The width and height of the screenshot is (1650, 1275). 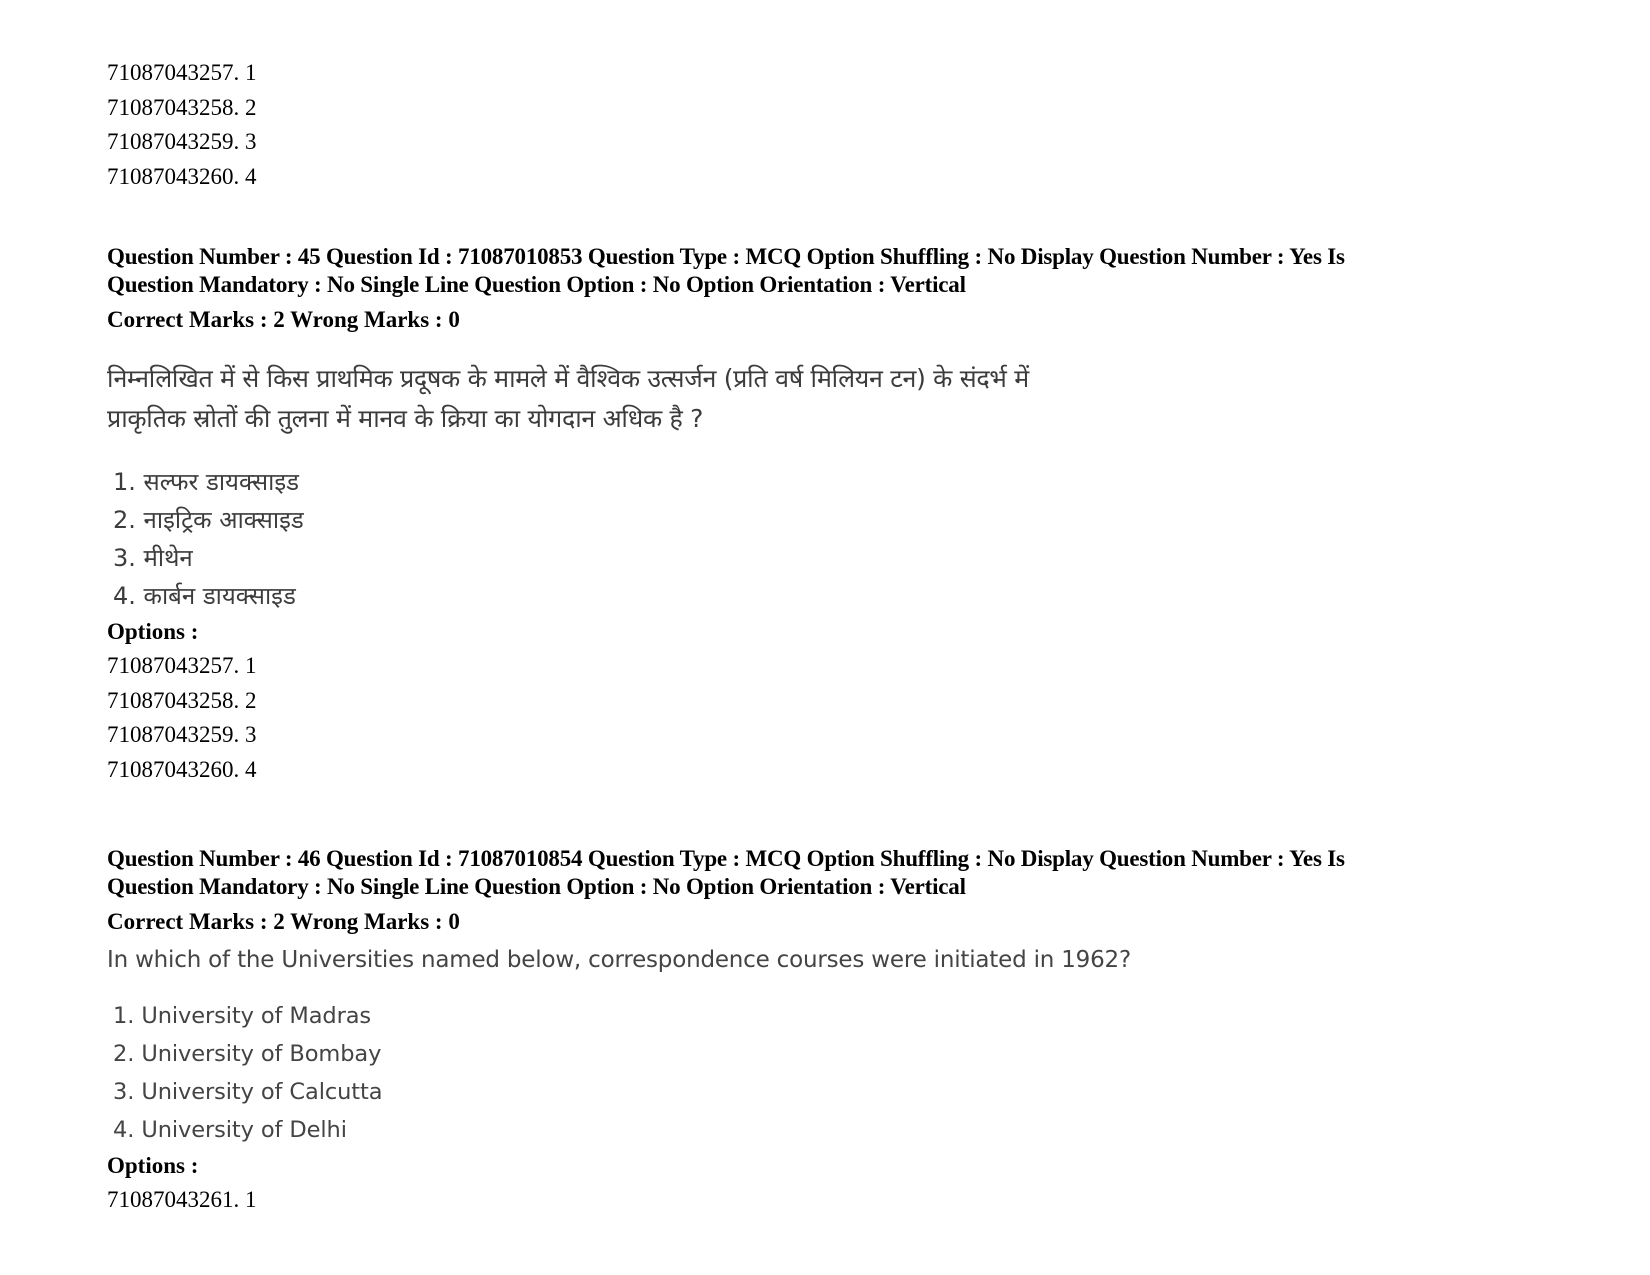 I want to click on choice-item: 3. University of Calcutta, so click(x=248, y=1092).